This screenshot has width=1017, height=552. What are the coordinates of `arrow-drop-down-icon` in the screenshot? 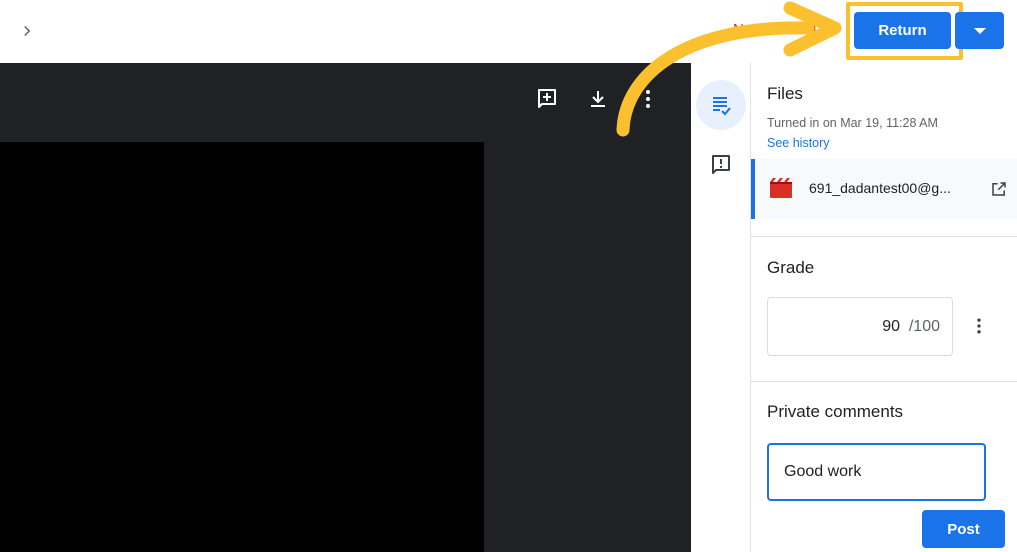 It's located at (979, 30).